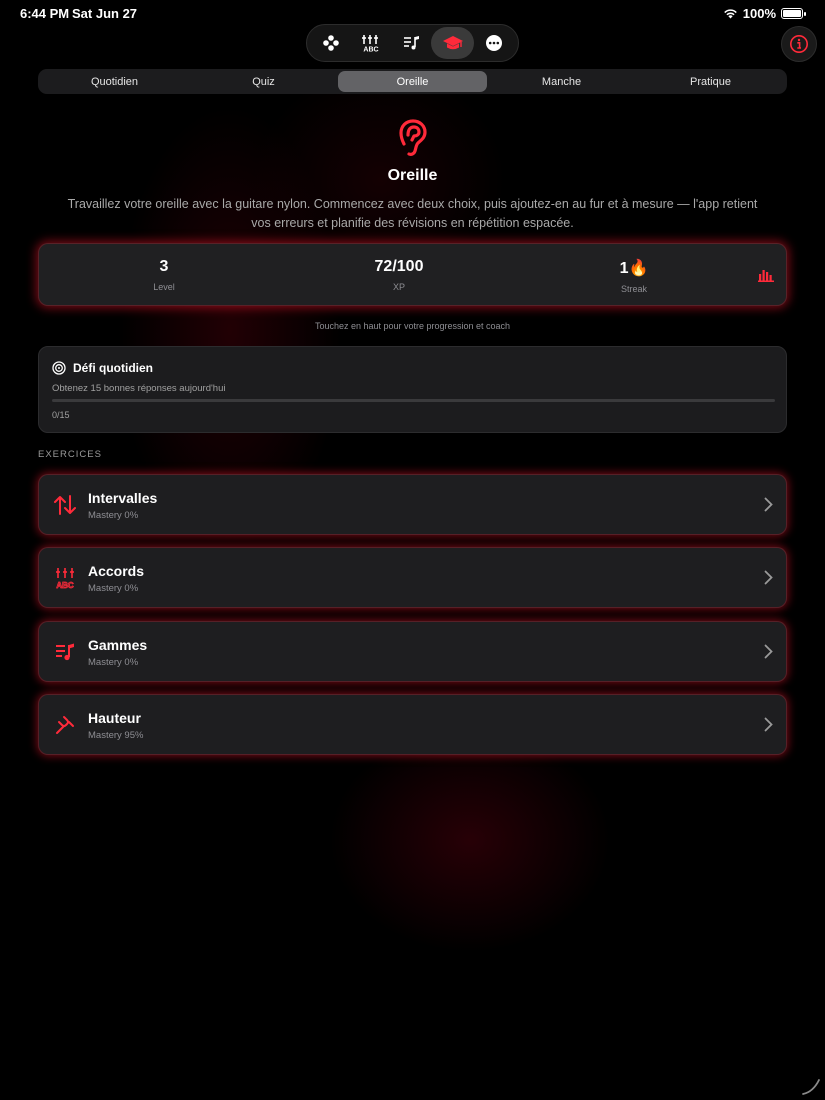 This screenshot has height=1100, width=825. What do you see at coordinates (263, 81) in the screenshot?
I see `tab-quiz: Quiz` at bounding box center [263, 81].